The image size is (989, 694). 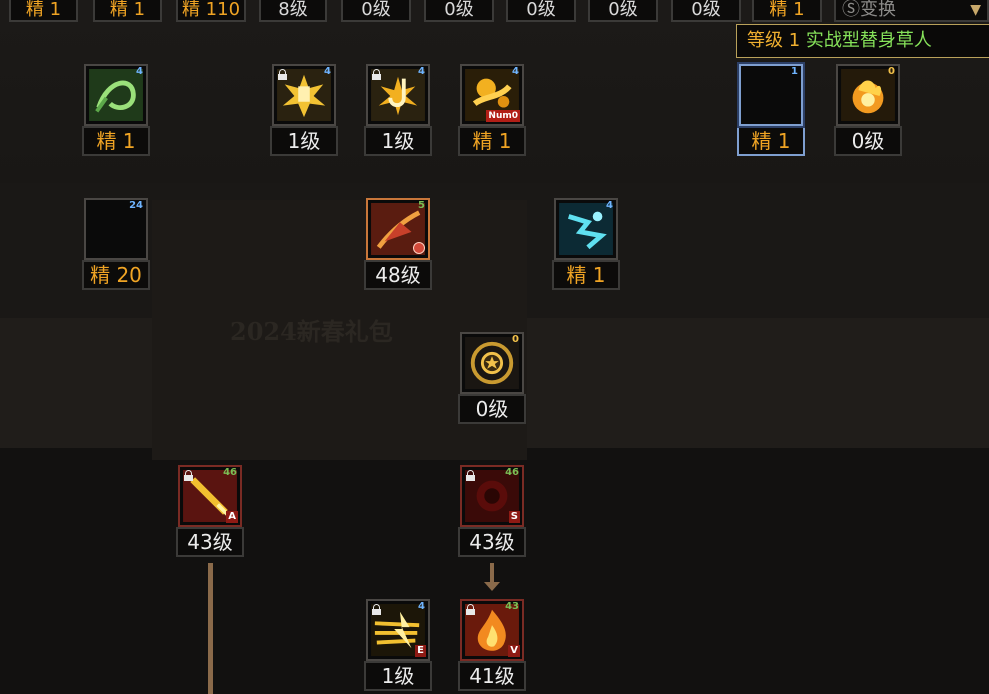 I want to click on hotkey-badge: E, so click(x=420, y=651).